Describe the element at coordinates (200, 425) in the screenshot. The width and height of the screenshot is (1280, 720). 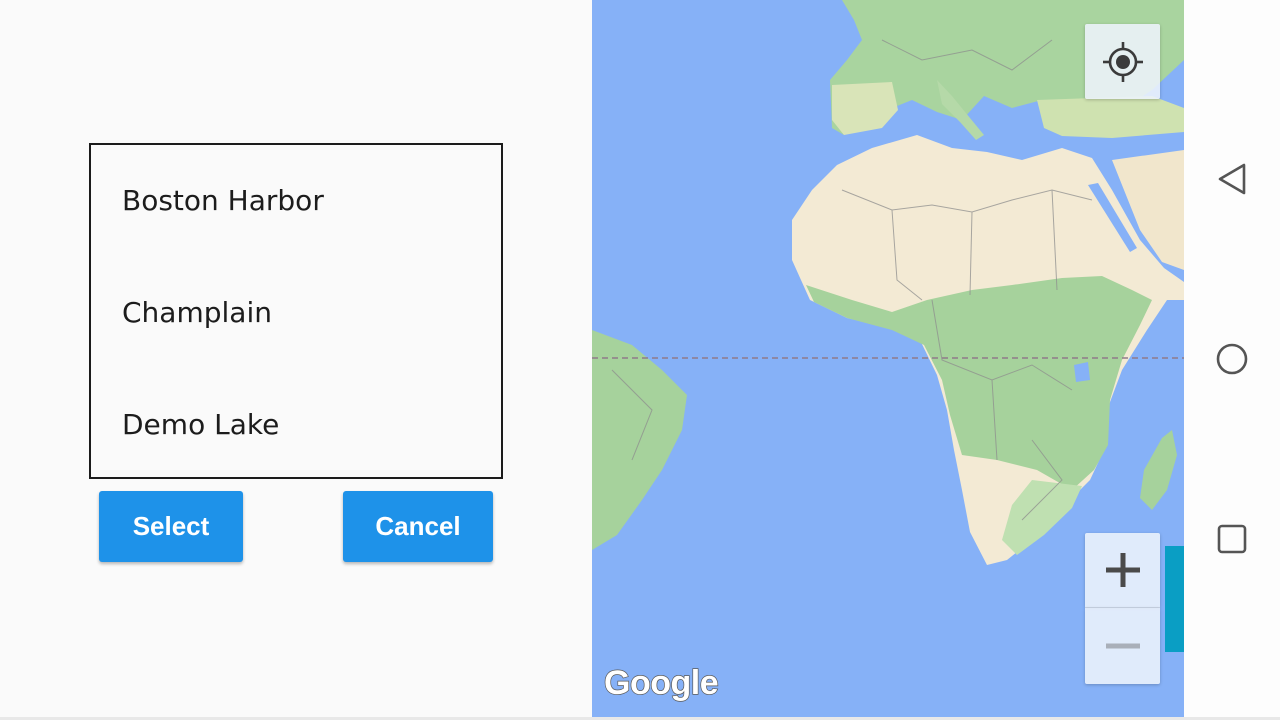
I see `list-item-demo-lake: Demo Lake` at that location.